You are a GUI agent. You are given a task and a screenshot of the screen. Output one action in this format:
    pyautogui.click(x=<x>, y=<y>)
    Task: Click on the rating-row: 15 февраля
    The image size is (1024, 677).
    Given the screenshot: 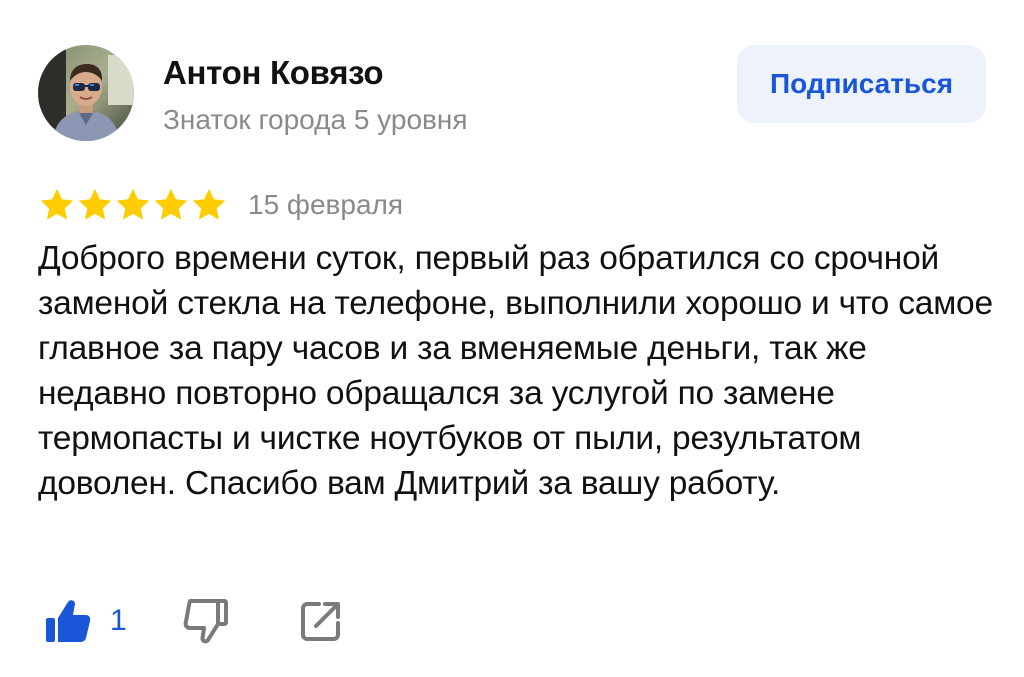 What is the action you would take?
    pyautogui.click(x=220, y=205)
    